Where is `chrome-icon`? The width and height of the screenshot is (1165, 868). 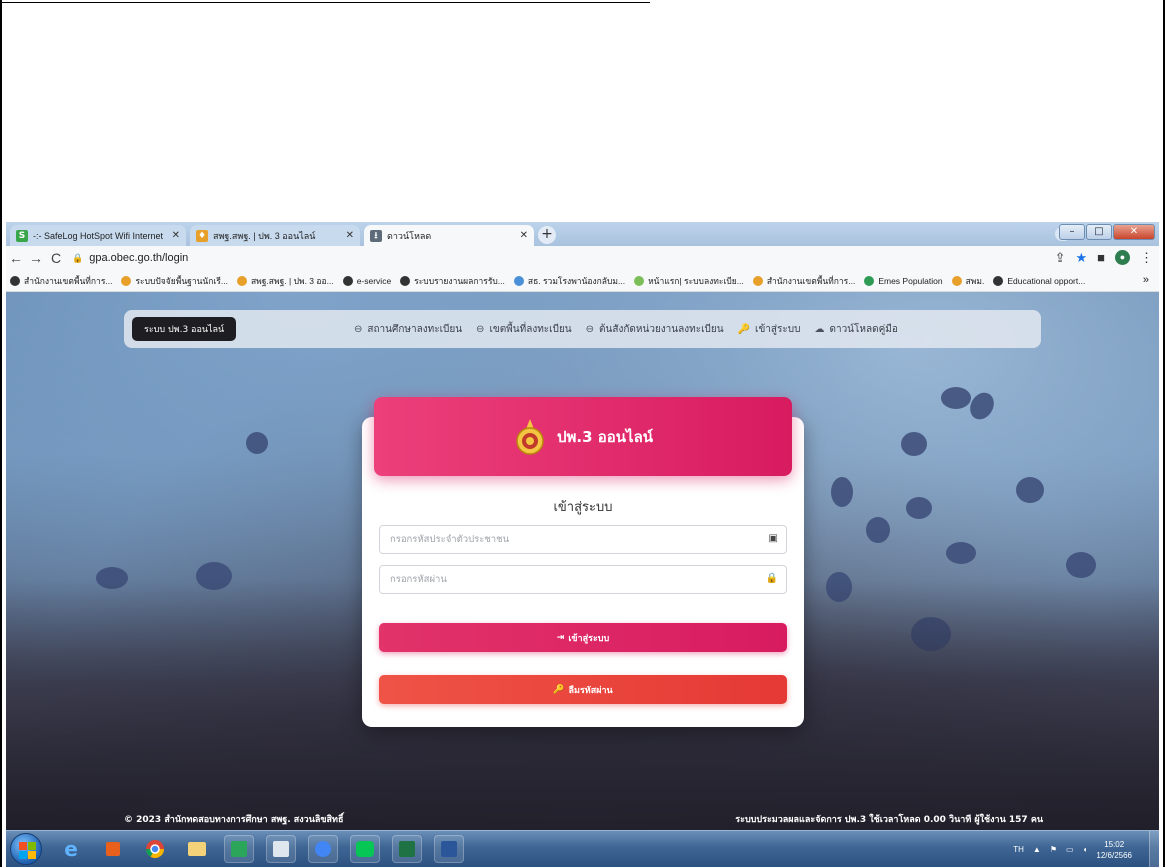 chrome-icon is located at coordinates (155, 849).